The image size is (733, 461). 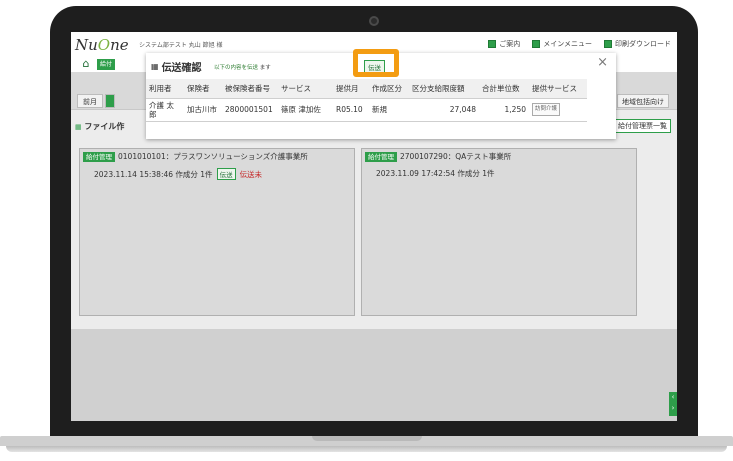 I want to click on user-info: システム部テスト 丸山 節旭 様, so click(x=181, y=45).